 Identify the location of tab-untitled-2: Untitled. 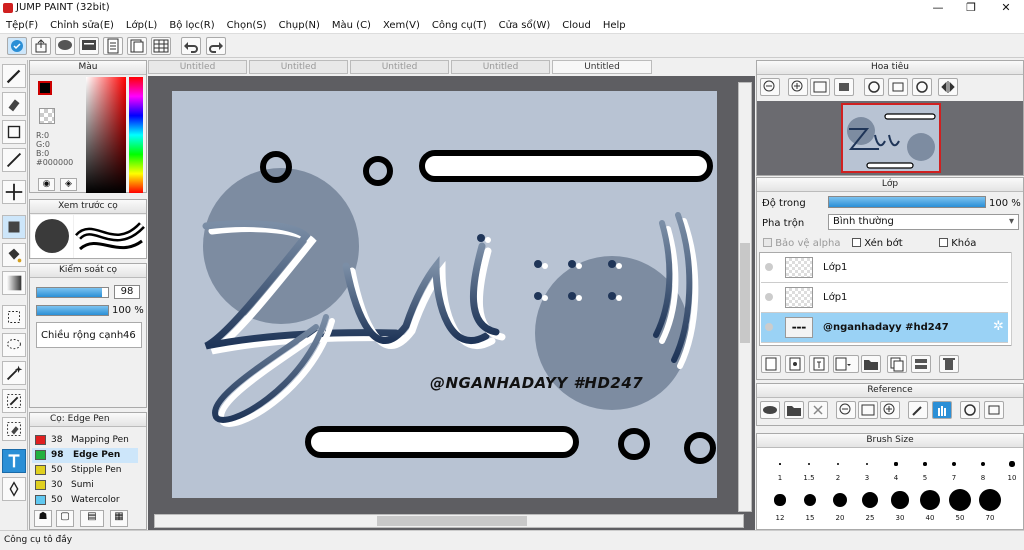
(298, 67).